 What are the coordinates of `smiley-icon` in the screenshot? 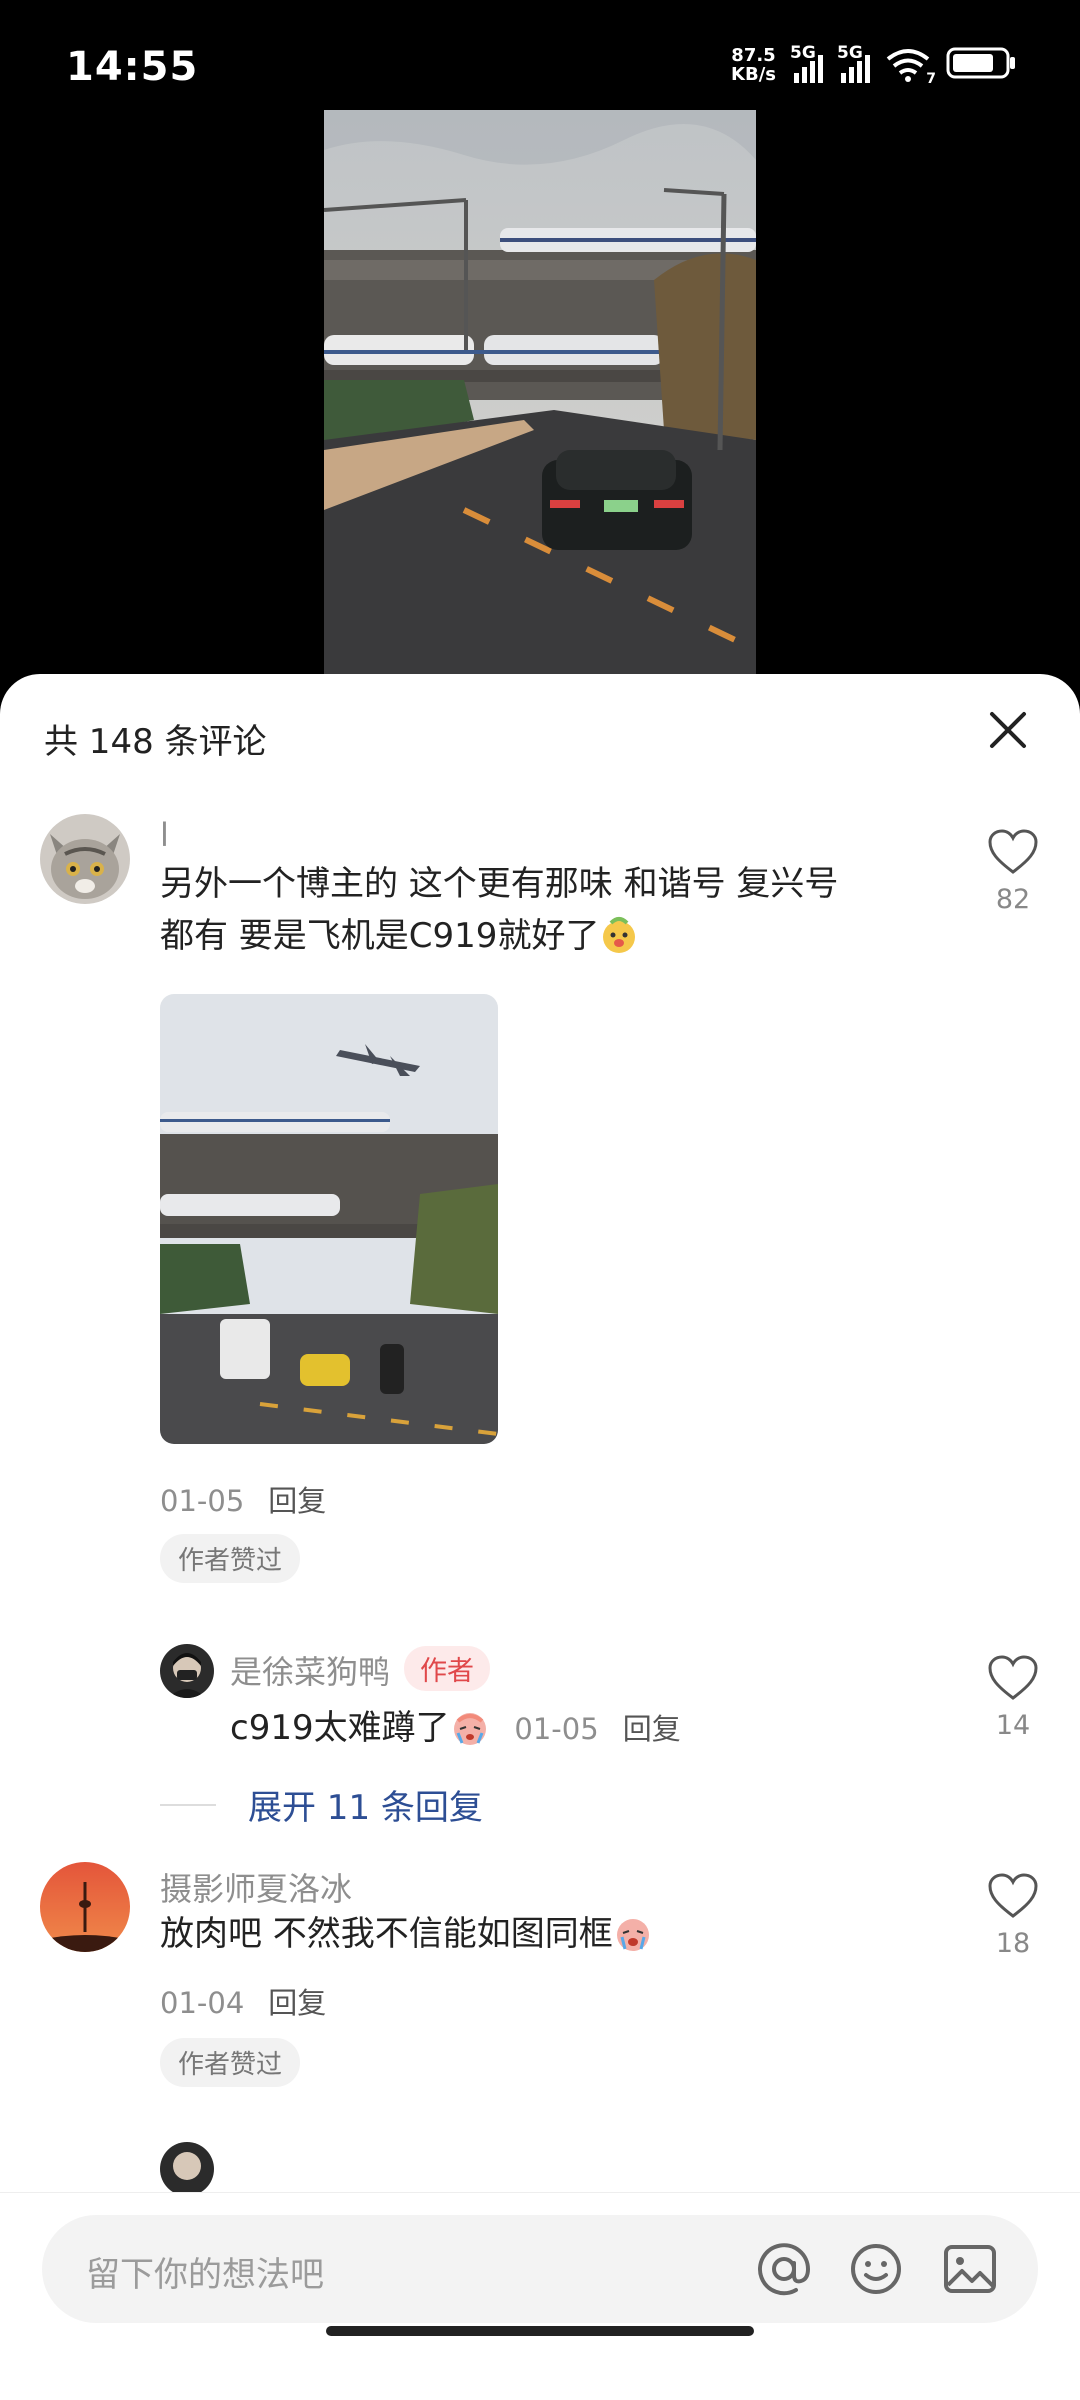 It's located at (876, 2269).